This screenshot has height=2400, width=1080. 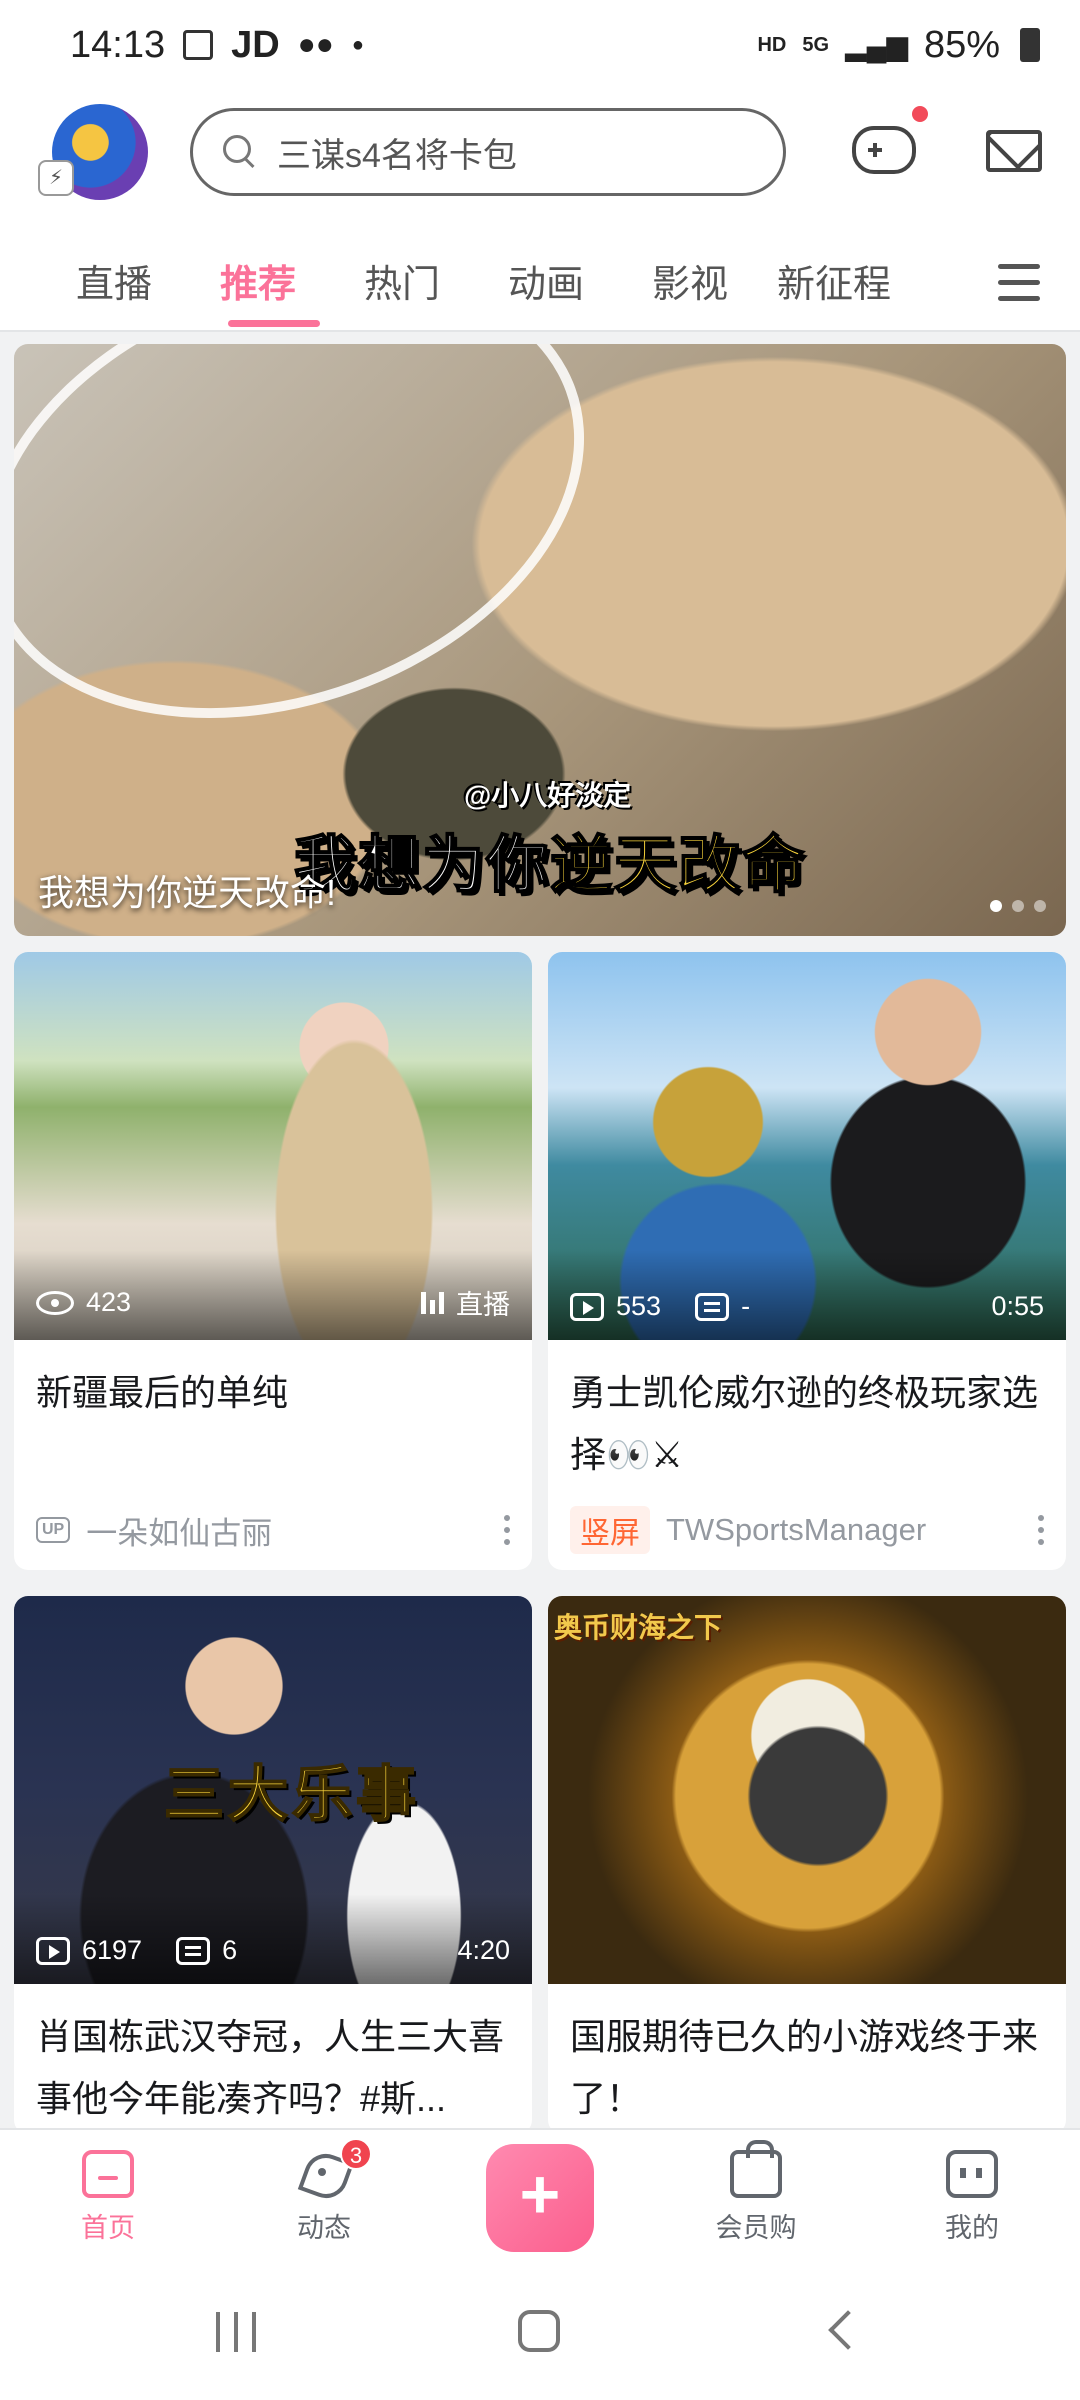 What do you see at coordinates (816, 44) in the screenshot?
I see `network-5g-indicator: 5G` at bounding box center [816, 44].